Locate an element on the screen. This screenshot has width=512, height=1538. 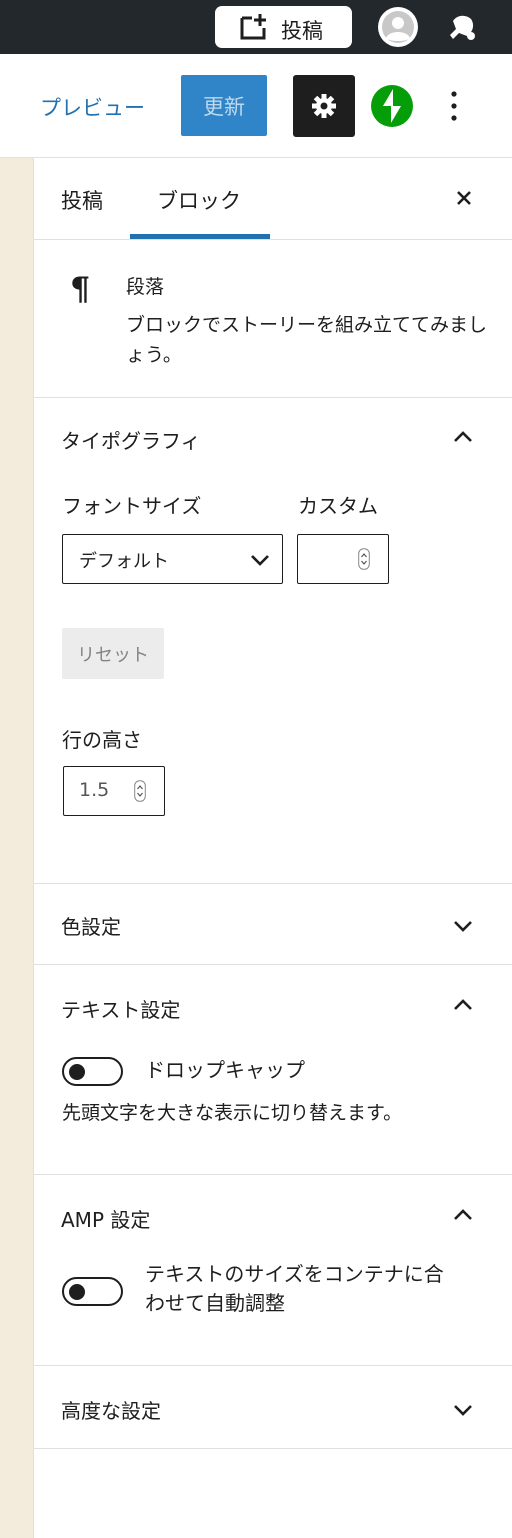
amp-settings-title: AMP 設定 is located at coordinates (105, 1218).